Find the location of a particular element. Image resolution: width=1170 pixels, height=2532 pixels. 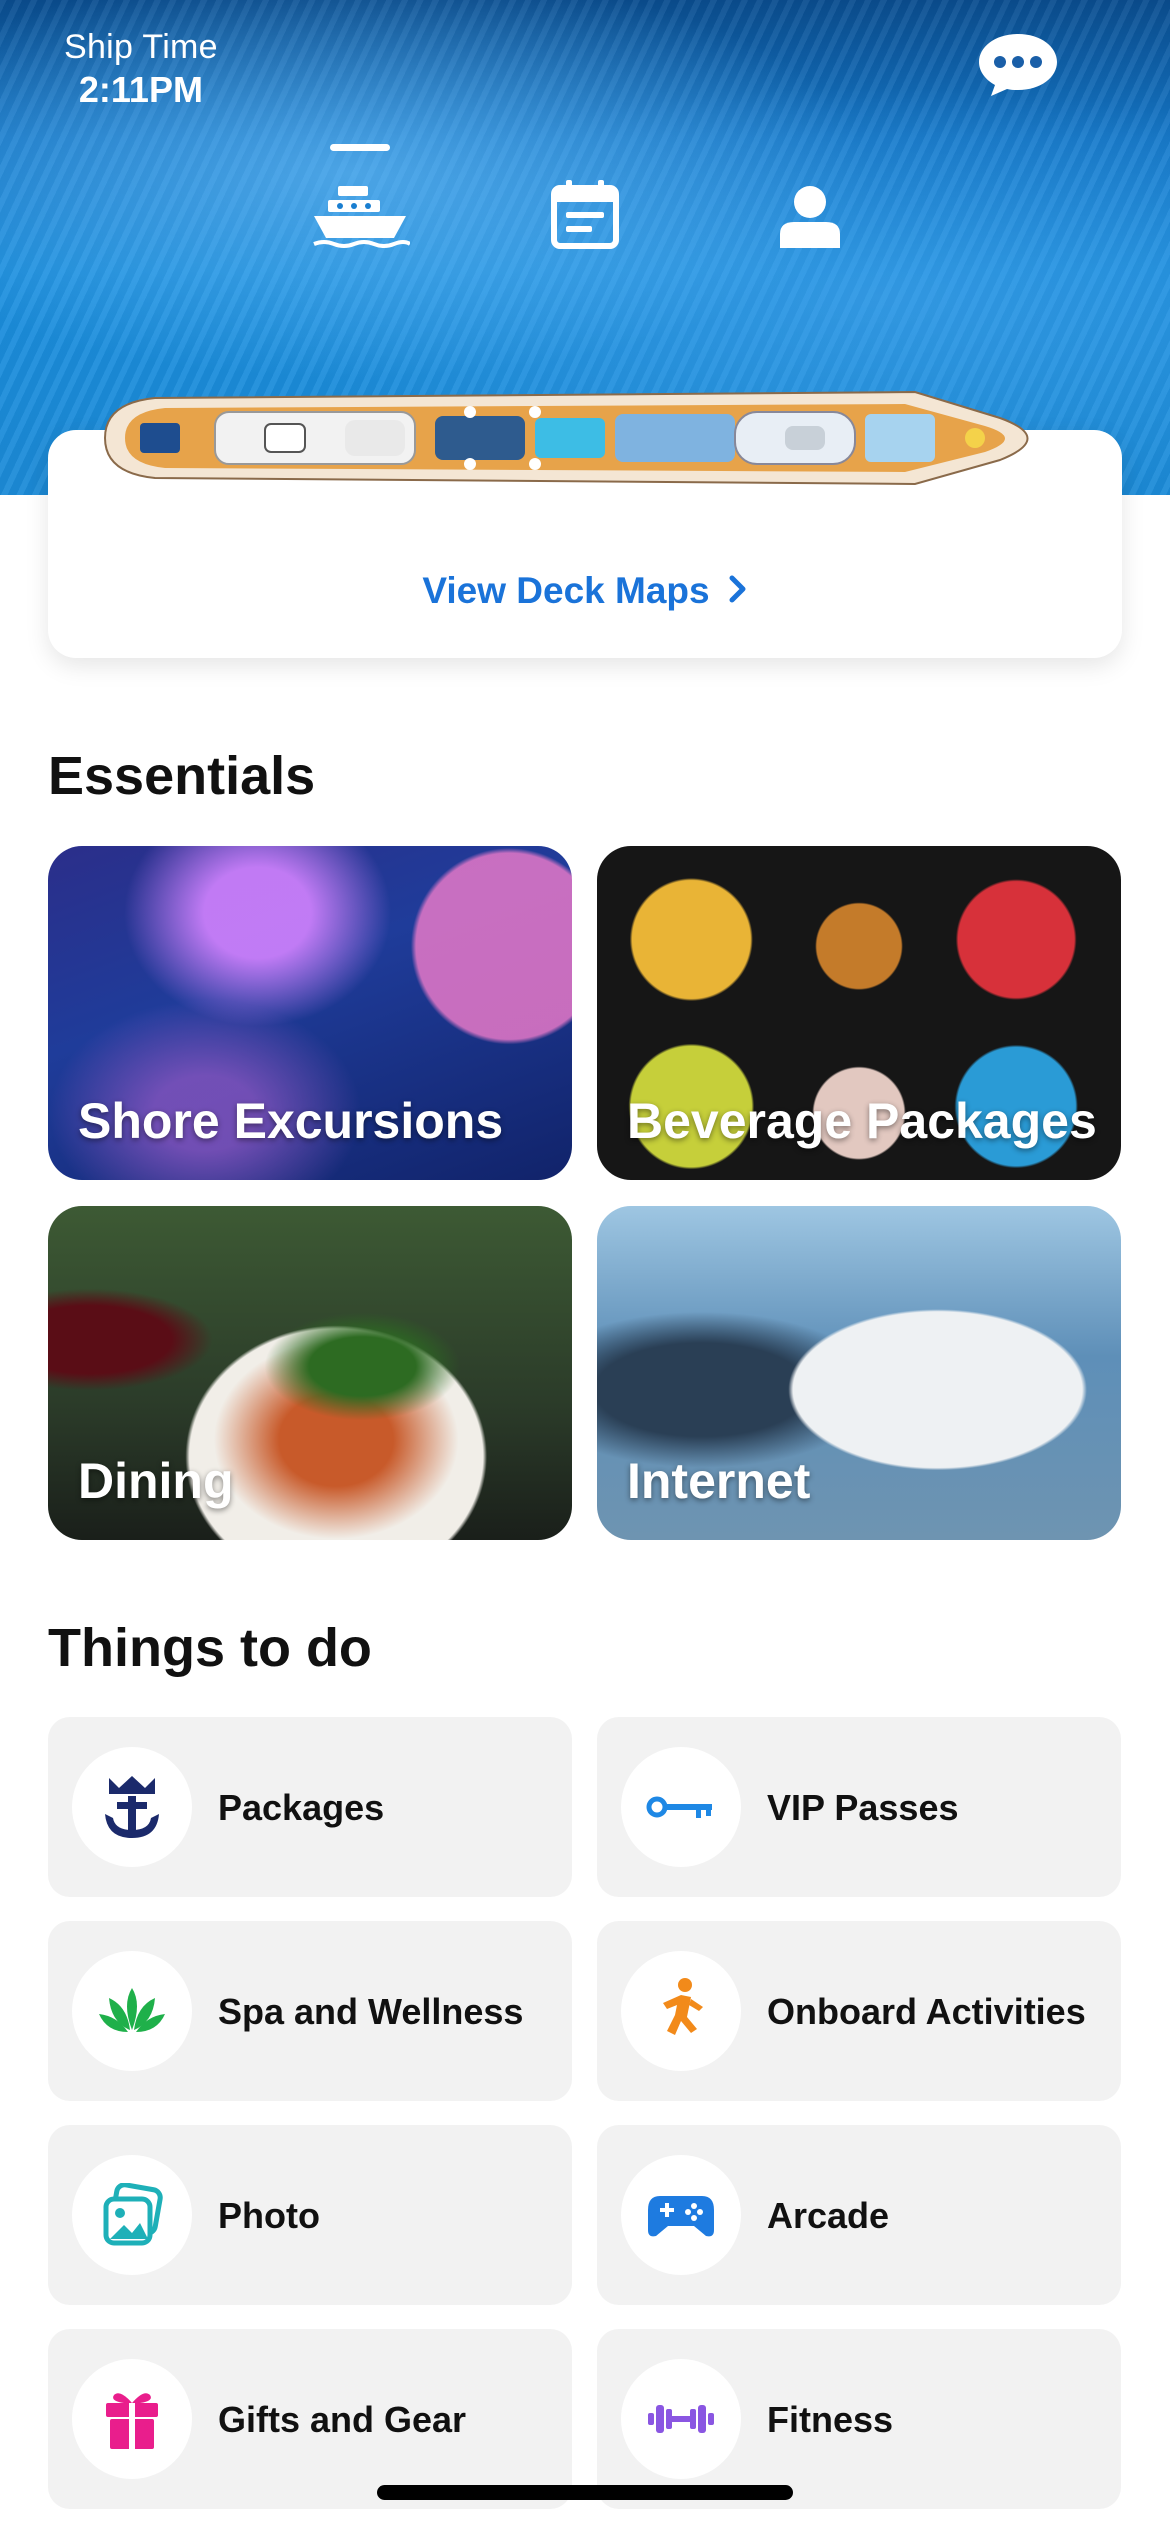

tile-label: Dining is located at coordinates (156, 1481).